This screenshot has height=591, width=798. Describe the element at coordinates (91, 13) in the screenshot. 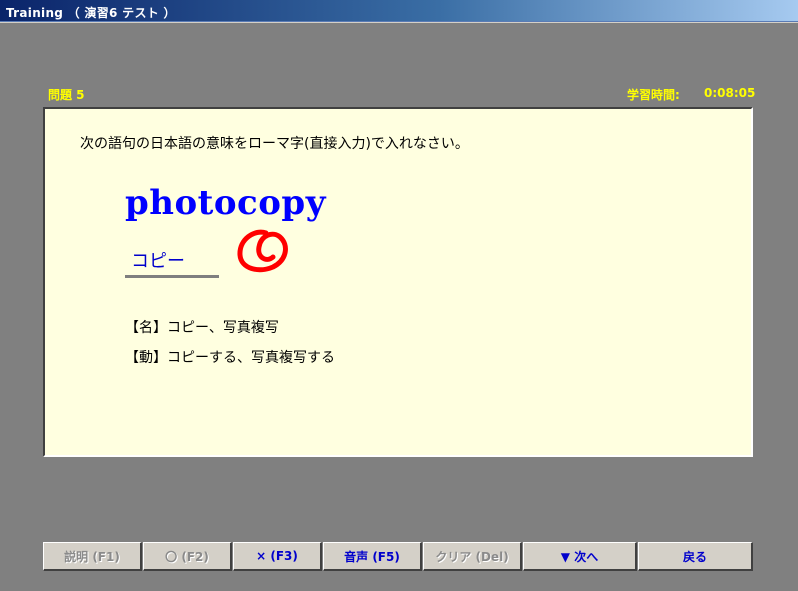

I see `window-title: Training （ 演習6 テスト ）` at that location.